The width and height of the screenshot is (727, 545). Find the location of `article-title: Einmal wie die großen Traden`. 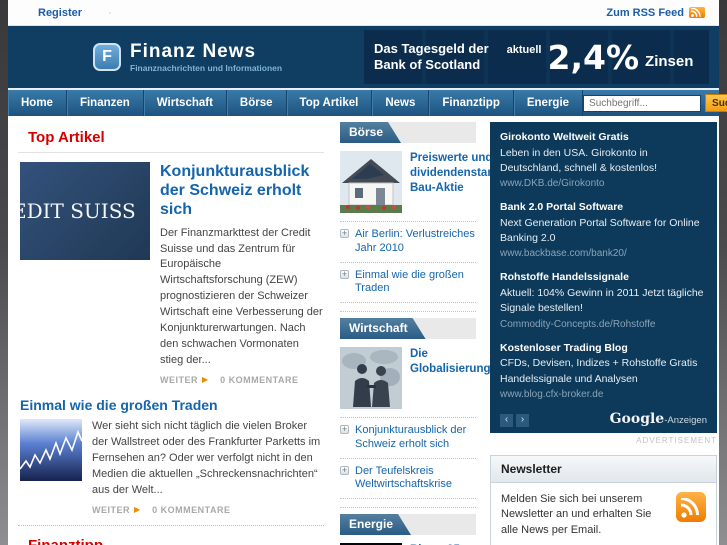

article-title: Einmal wie die großen Traden is located at coordinates (172, 405).